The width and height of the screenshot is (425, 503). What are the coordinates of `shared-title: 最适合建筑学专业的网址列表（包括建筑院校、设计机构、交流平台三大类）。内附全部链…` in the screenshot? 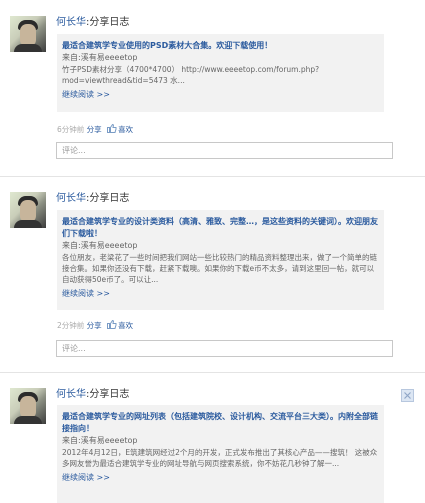 It's located at (221, 423).